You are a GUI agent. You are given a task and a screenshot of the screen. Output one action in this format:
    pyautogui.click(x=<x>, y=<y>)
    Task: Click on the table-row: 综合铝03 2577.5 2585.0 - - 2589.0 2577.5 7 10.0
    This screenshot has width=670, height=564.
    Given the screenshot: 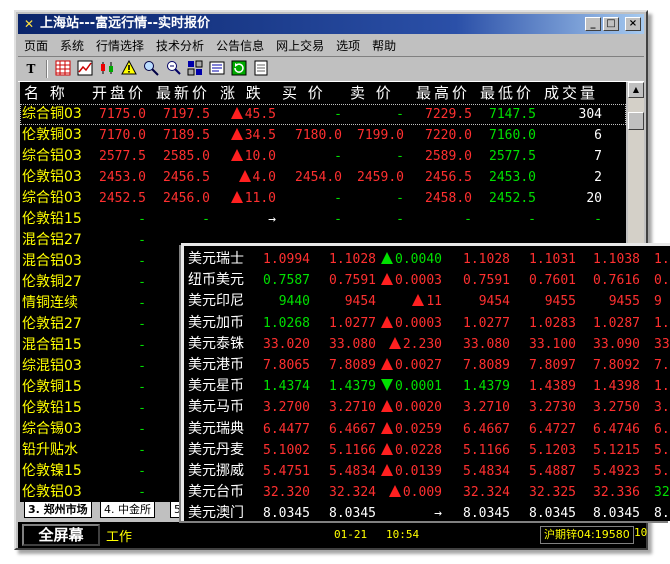 What is the action you would take?
    pyautogui.click(x=323, y=156)
    